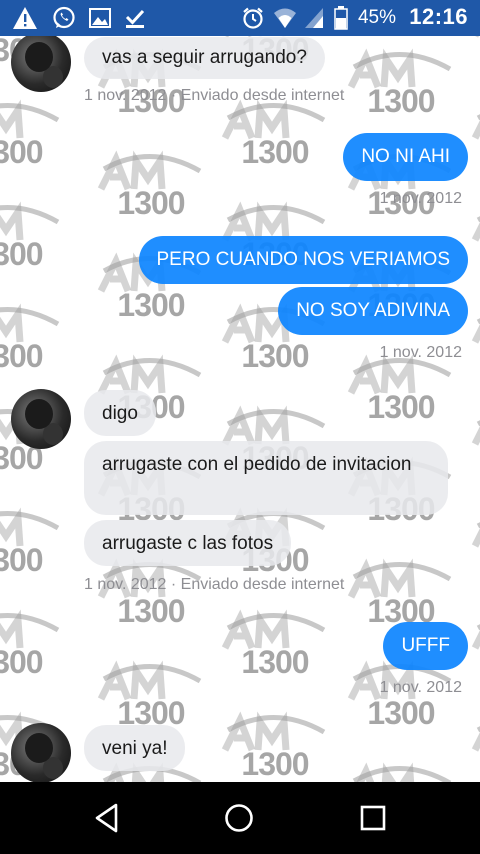 The image size is (480, 854). Describe the element at coordinates (438, 16) in the screenshot. I see `clock: 12:16` at that location.